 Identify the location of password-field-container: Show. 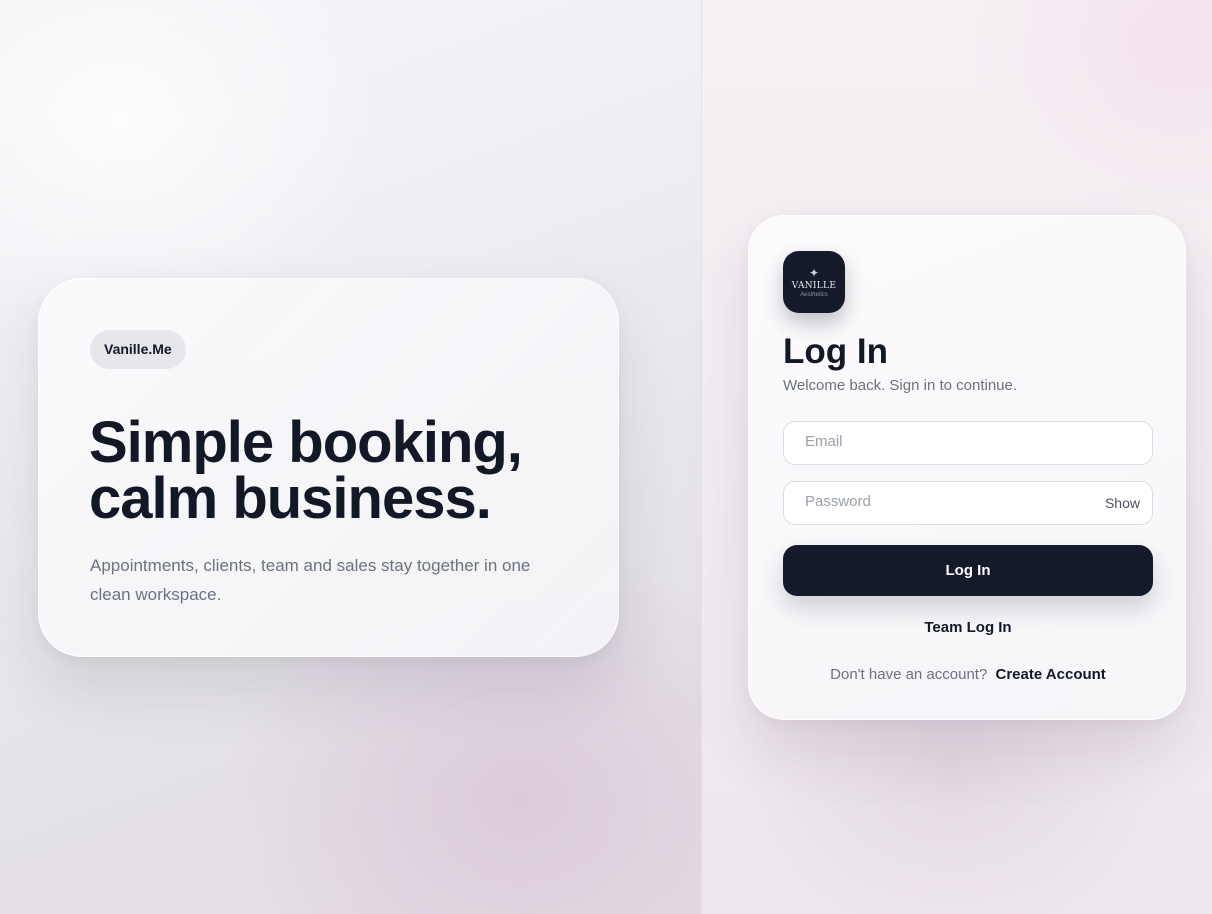
(968, 503).